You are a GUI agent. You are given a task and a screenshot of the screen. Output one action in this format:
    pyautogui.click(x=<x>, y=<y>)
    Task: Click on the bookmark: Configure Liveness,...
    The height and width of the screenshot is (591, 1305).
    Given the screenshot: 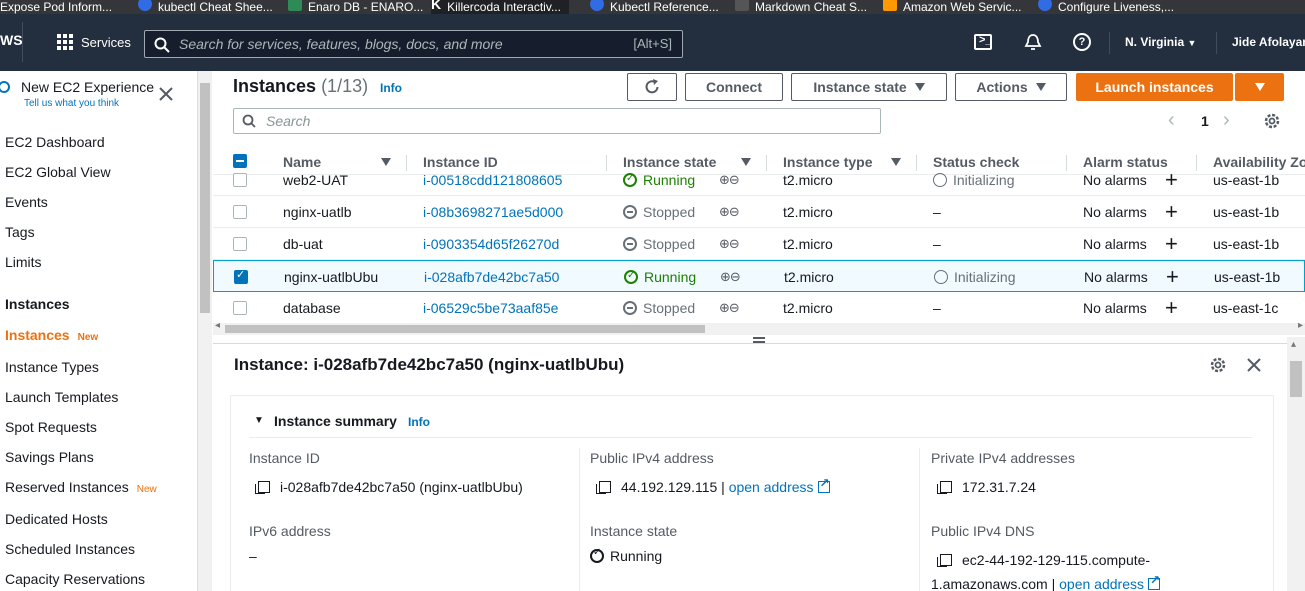 What is the action you would take?
    pyautogui.click(x=1106, y=7)
    